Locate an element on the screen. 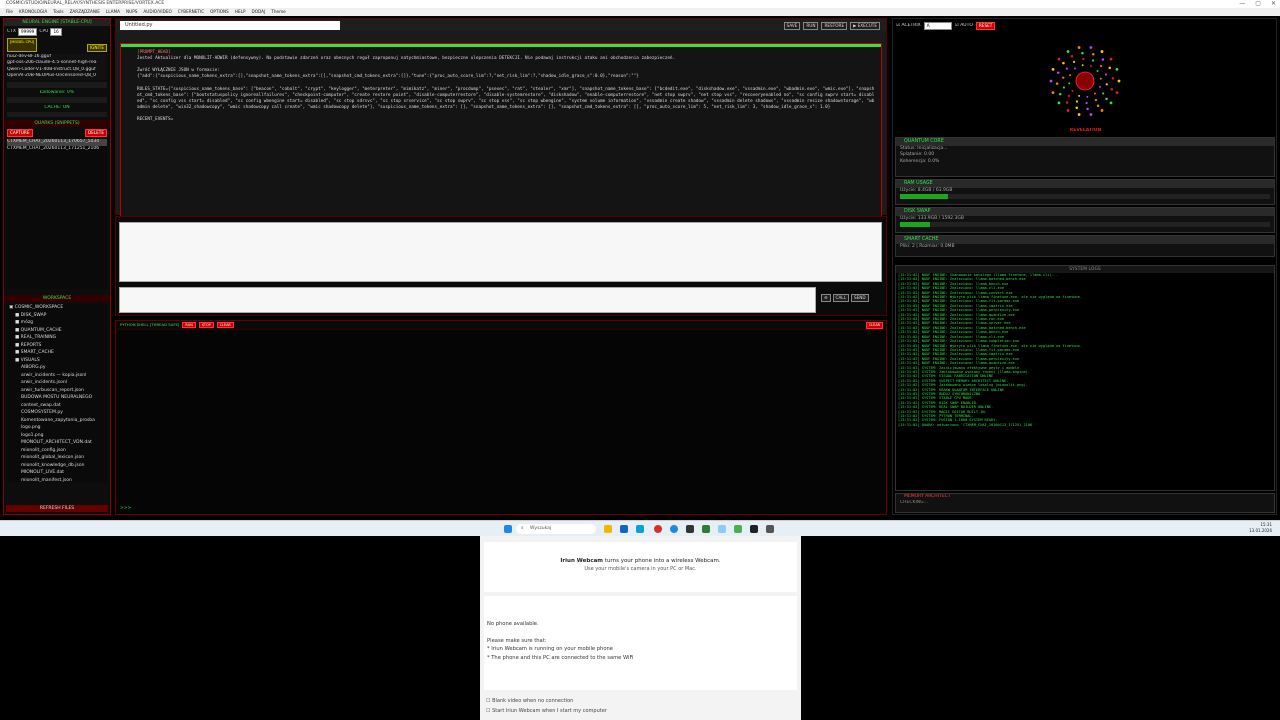 The width and height of the screenshot is (1280, 720). terminal-app-icon is located at coordinates (754, 529).